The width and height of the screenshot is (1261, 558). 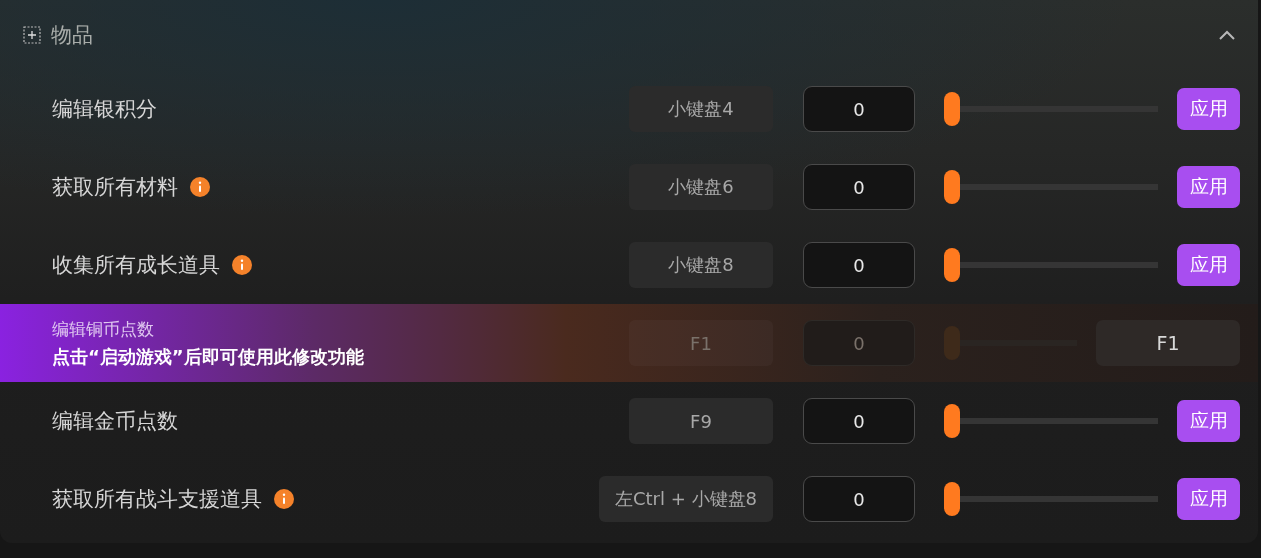 I want to click on row-label: 编辑铜币点数, so click(x=103, y=329).